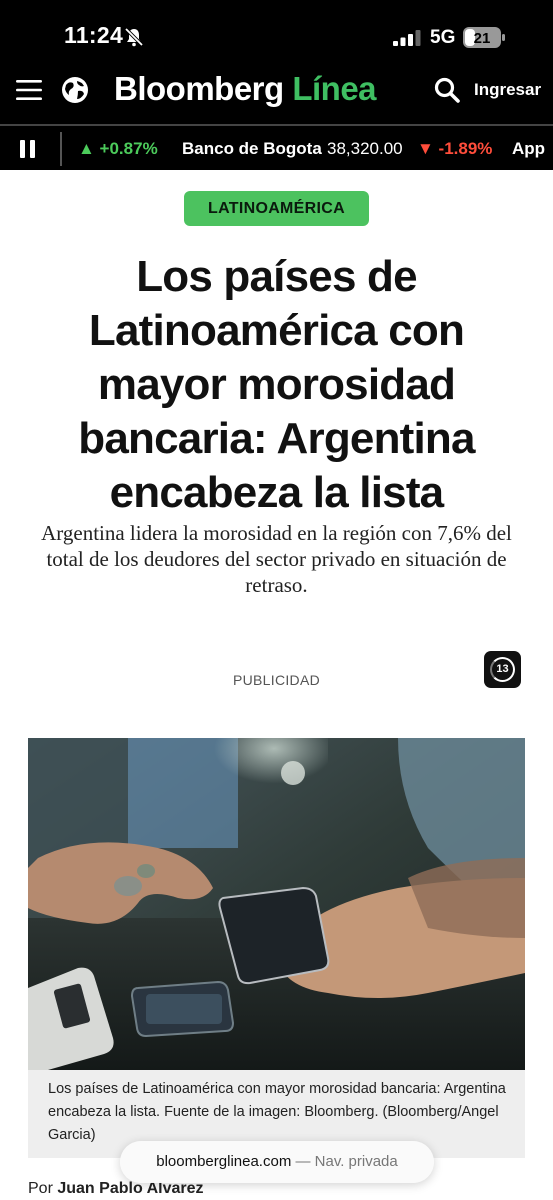  Describe the element at coordinates (224, 1161) in the screenshot. I see `url-domain: bloomberglinea.com` at that location.